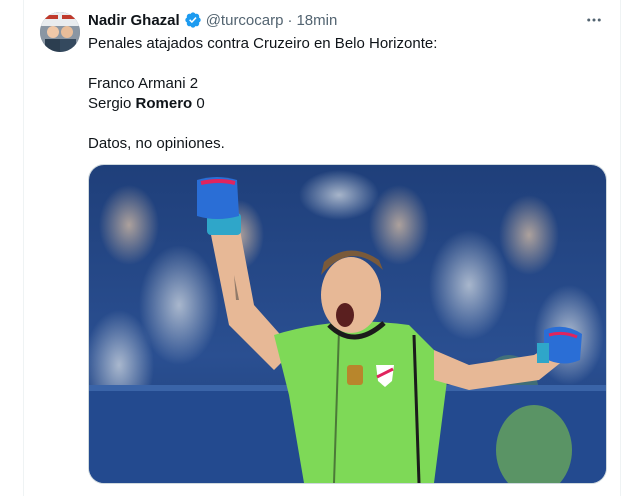 The height and width of the screenshot is (496, 643). I want to click on verified-badge-icon, so click(193, 20).